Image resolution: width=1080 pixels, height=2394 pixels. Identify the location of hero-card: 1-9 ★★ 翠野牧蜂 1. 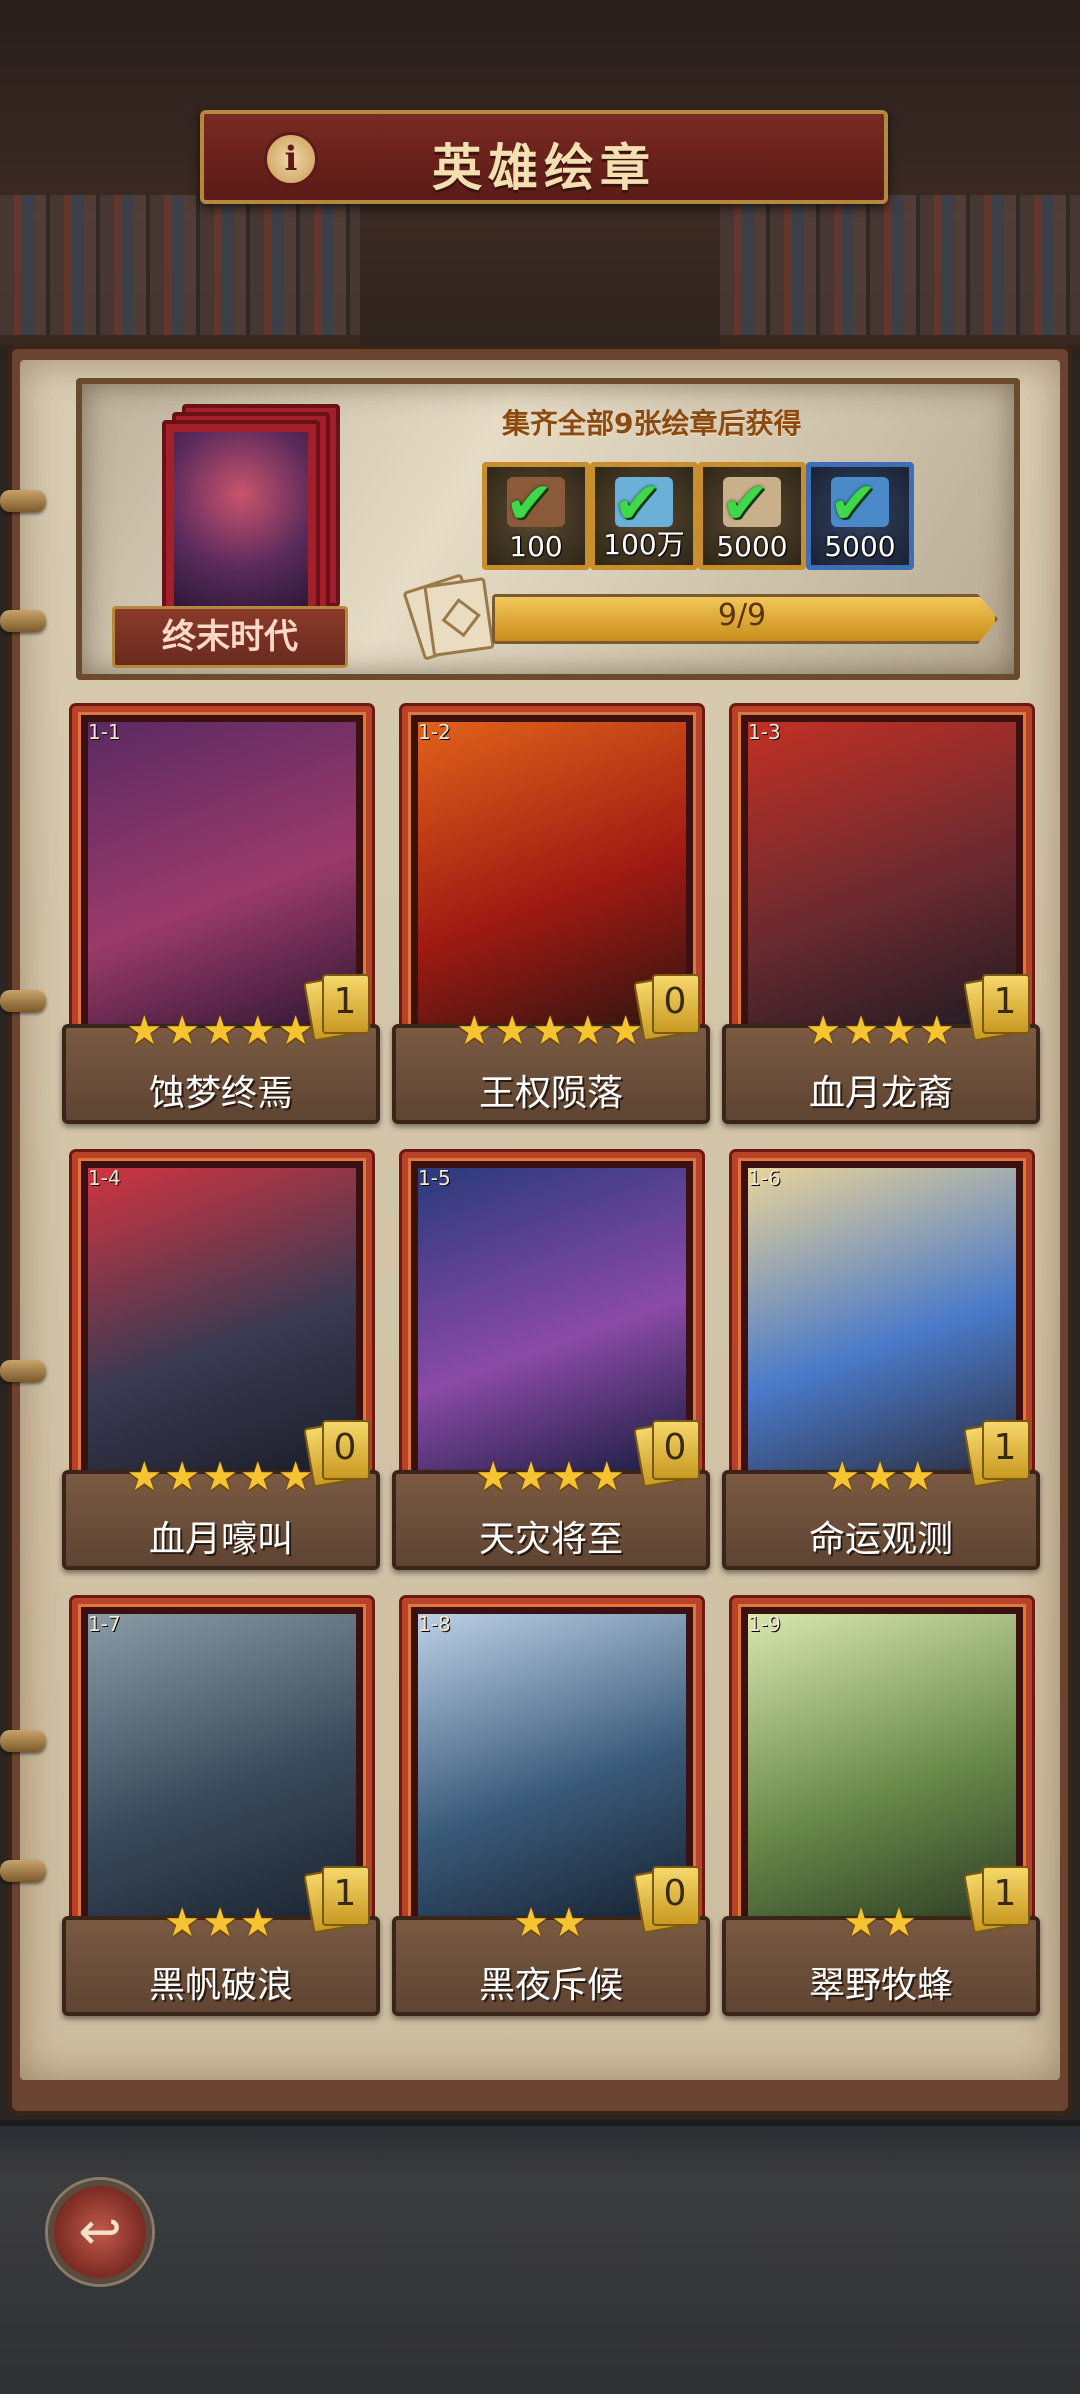
(887, 1808).